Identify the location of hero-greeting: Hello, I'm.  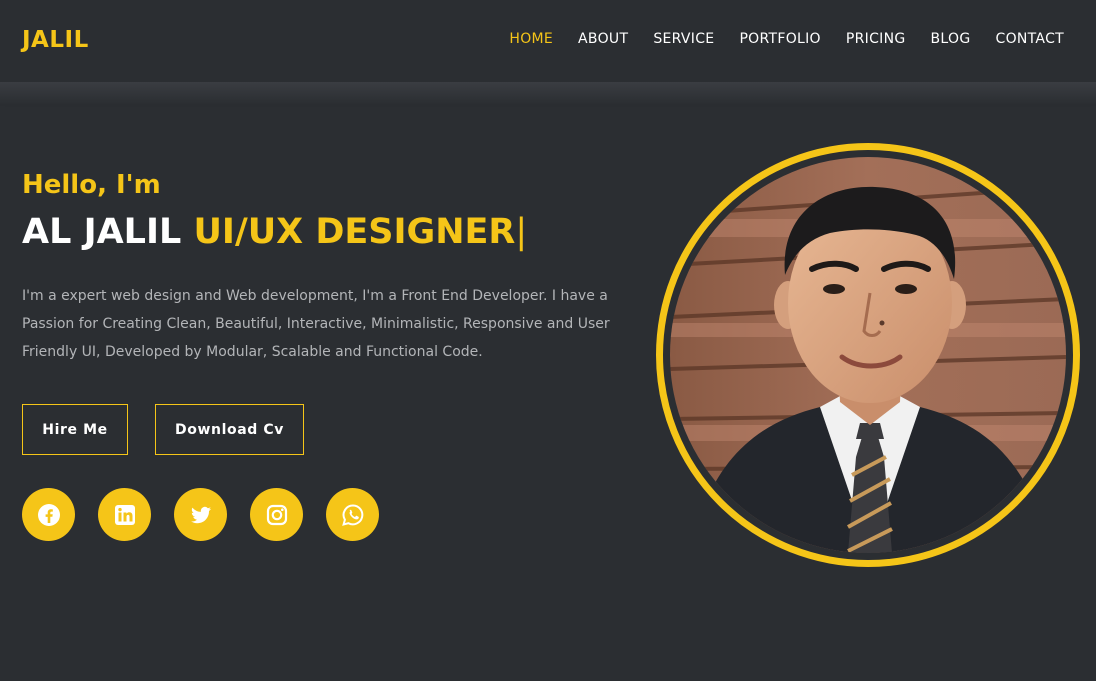
(91, 185).